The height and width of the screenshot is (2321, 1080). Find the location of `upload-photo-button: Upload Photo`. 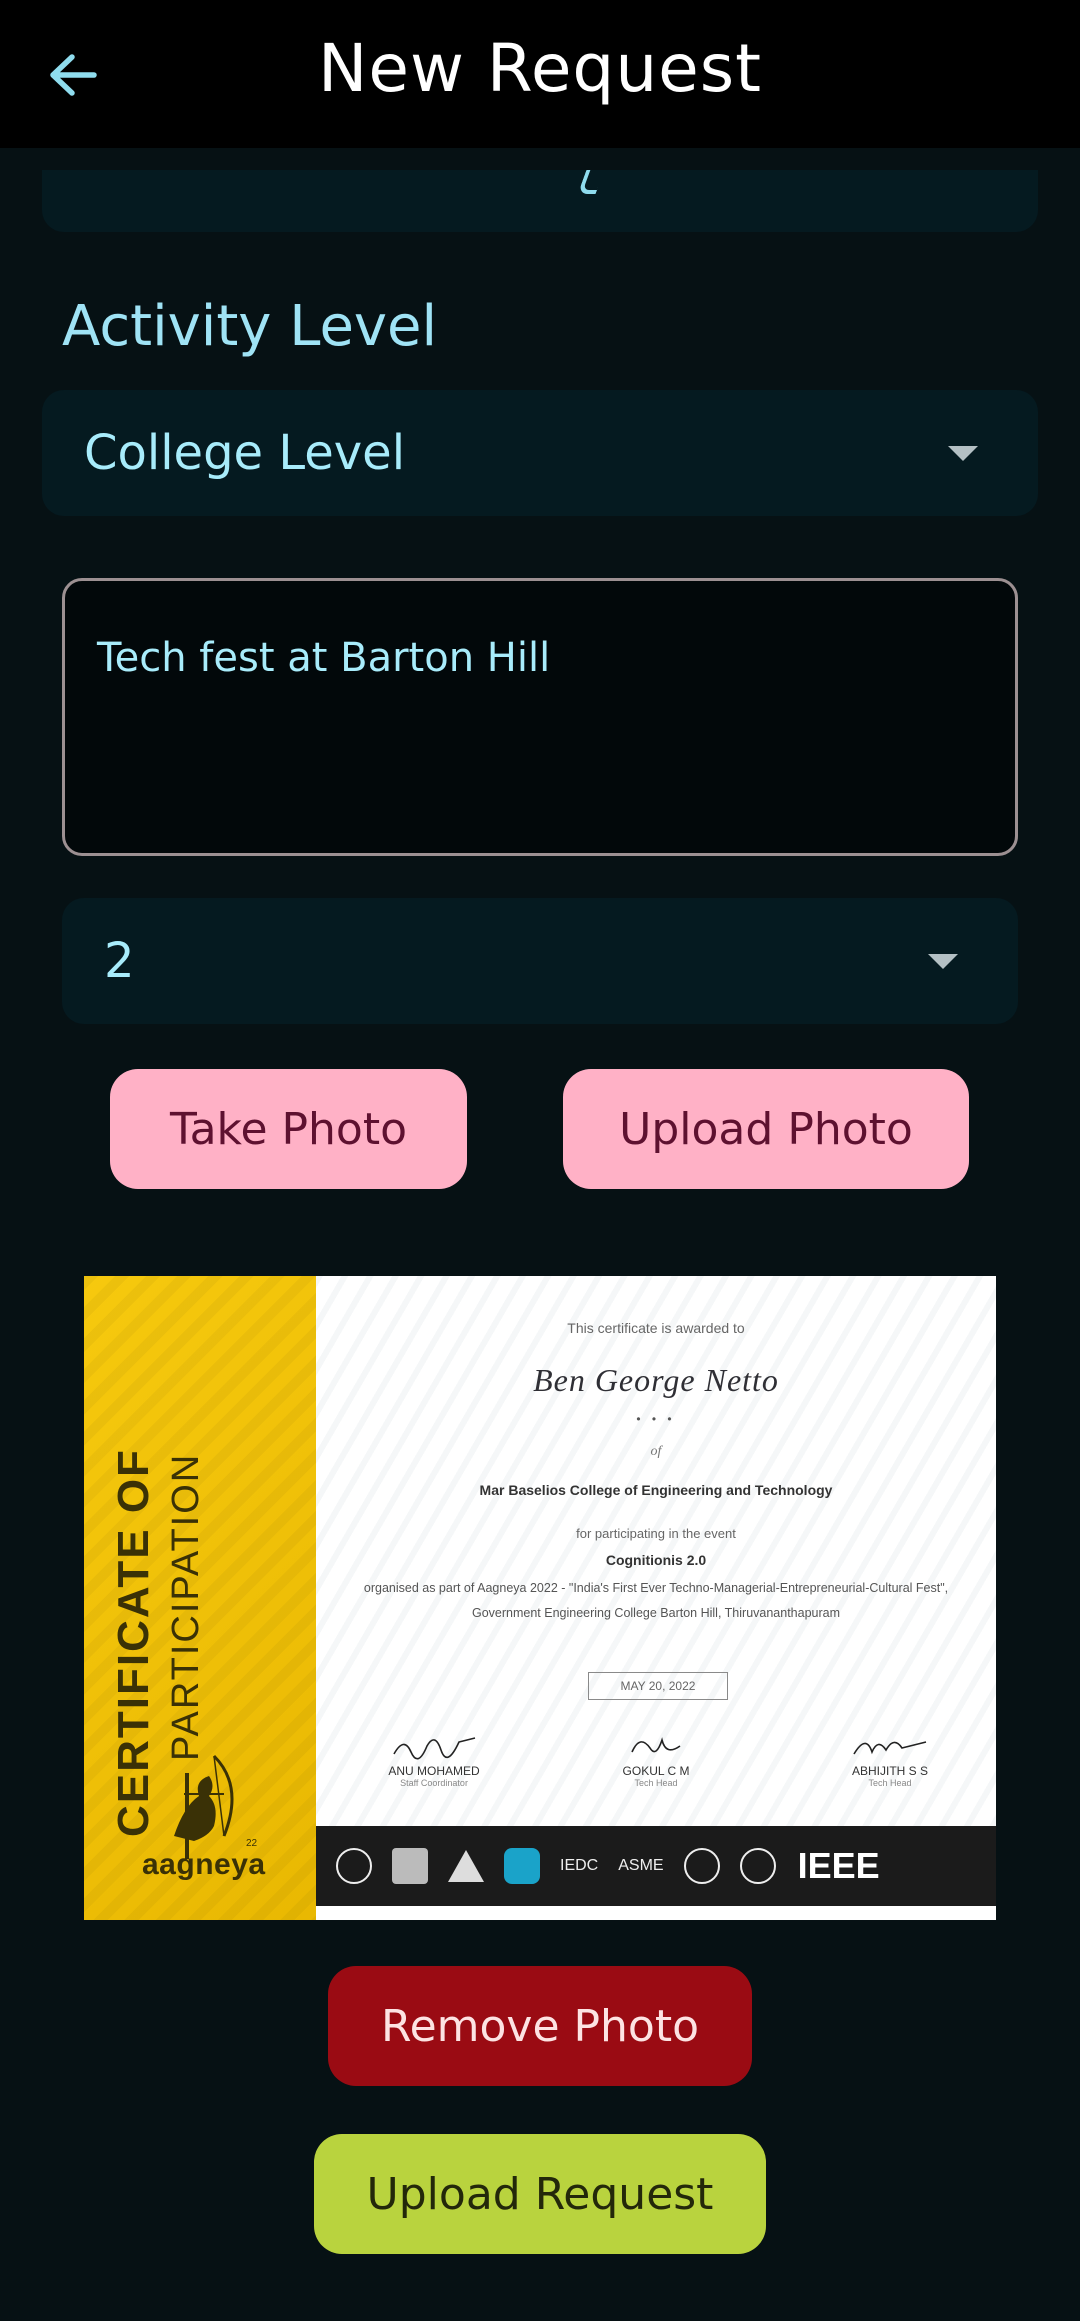

upload-photo-button: Upload Photo is located at coordinates (766, 1129).